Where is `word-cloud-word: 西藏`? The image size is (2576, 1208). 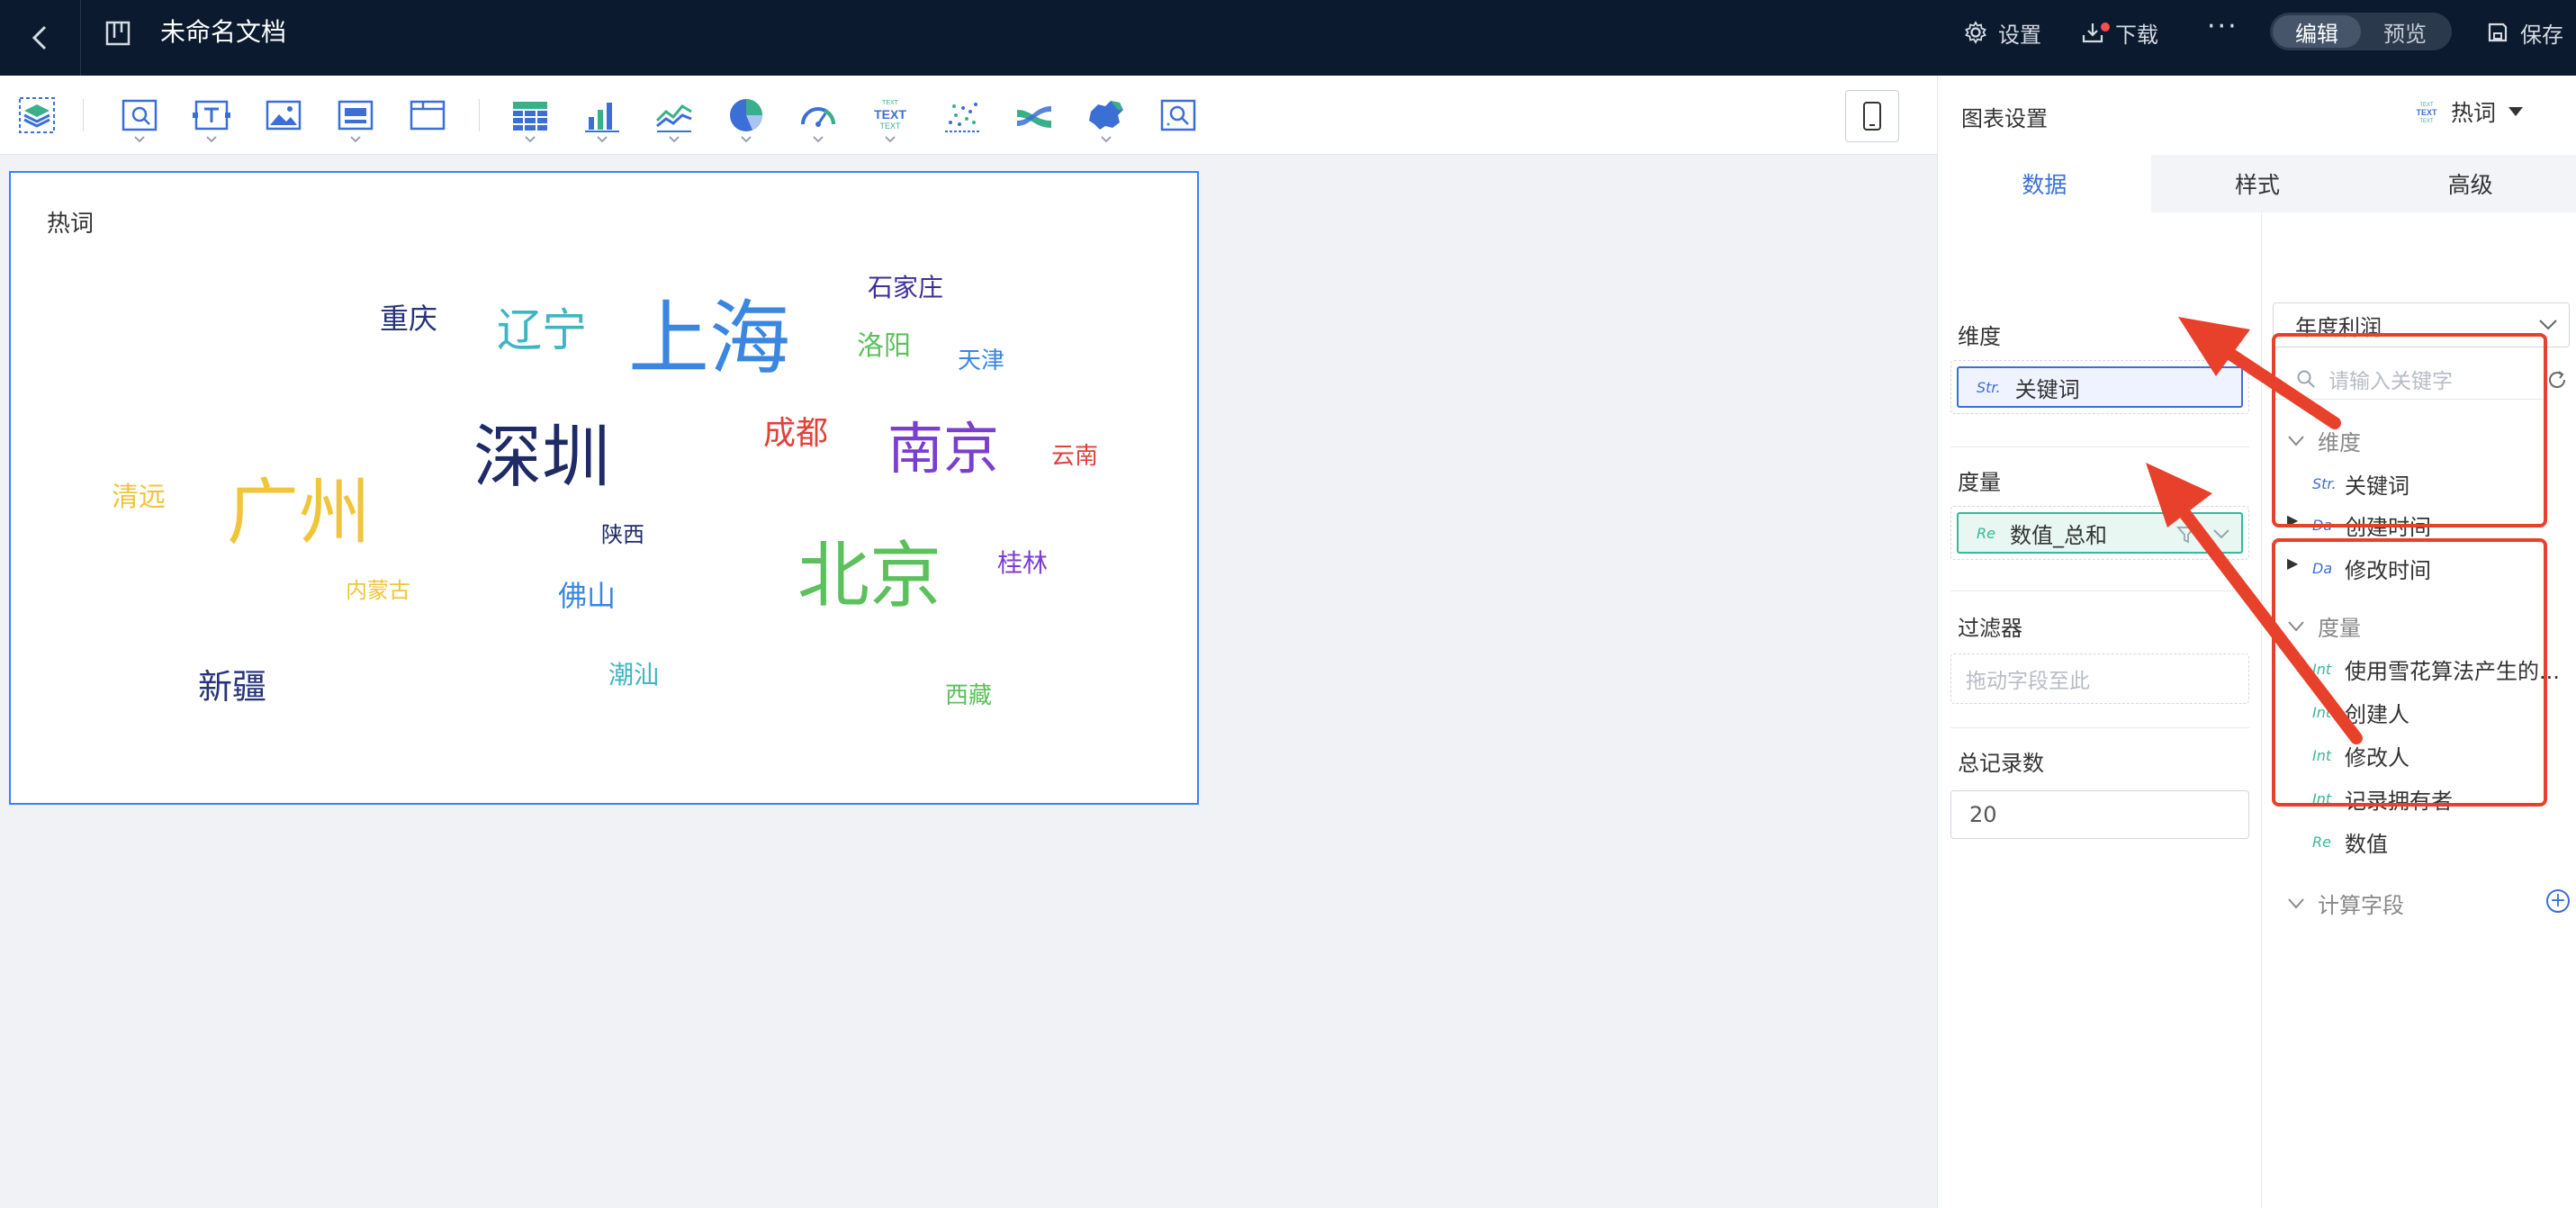 word-cloud-word: 西藏 is located at coordinates (969, 695).